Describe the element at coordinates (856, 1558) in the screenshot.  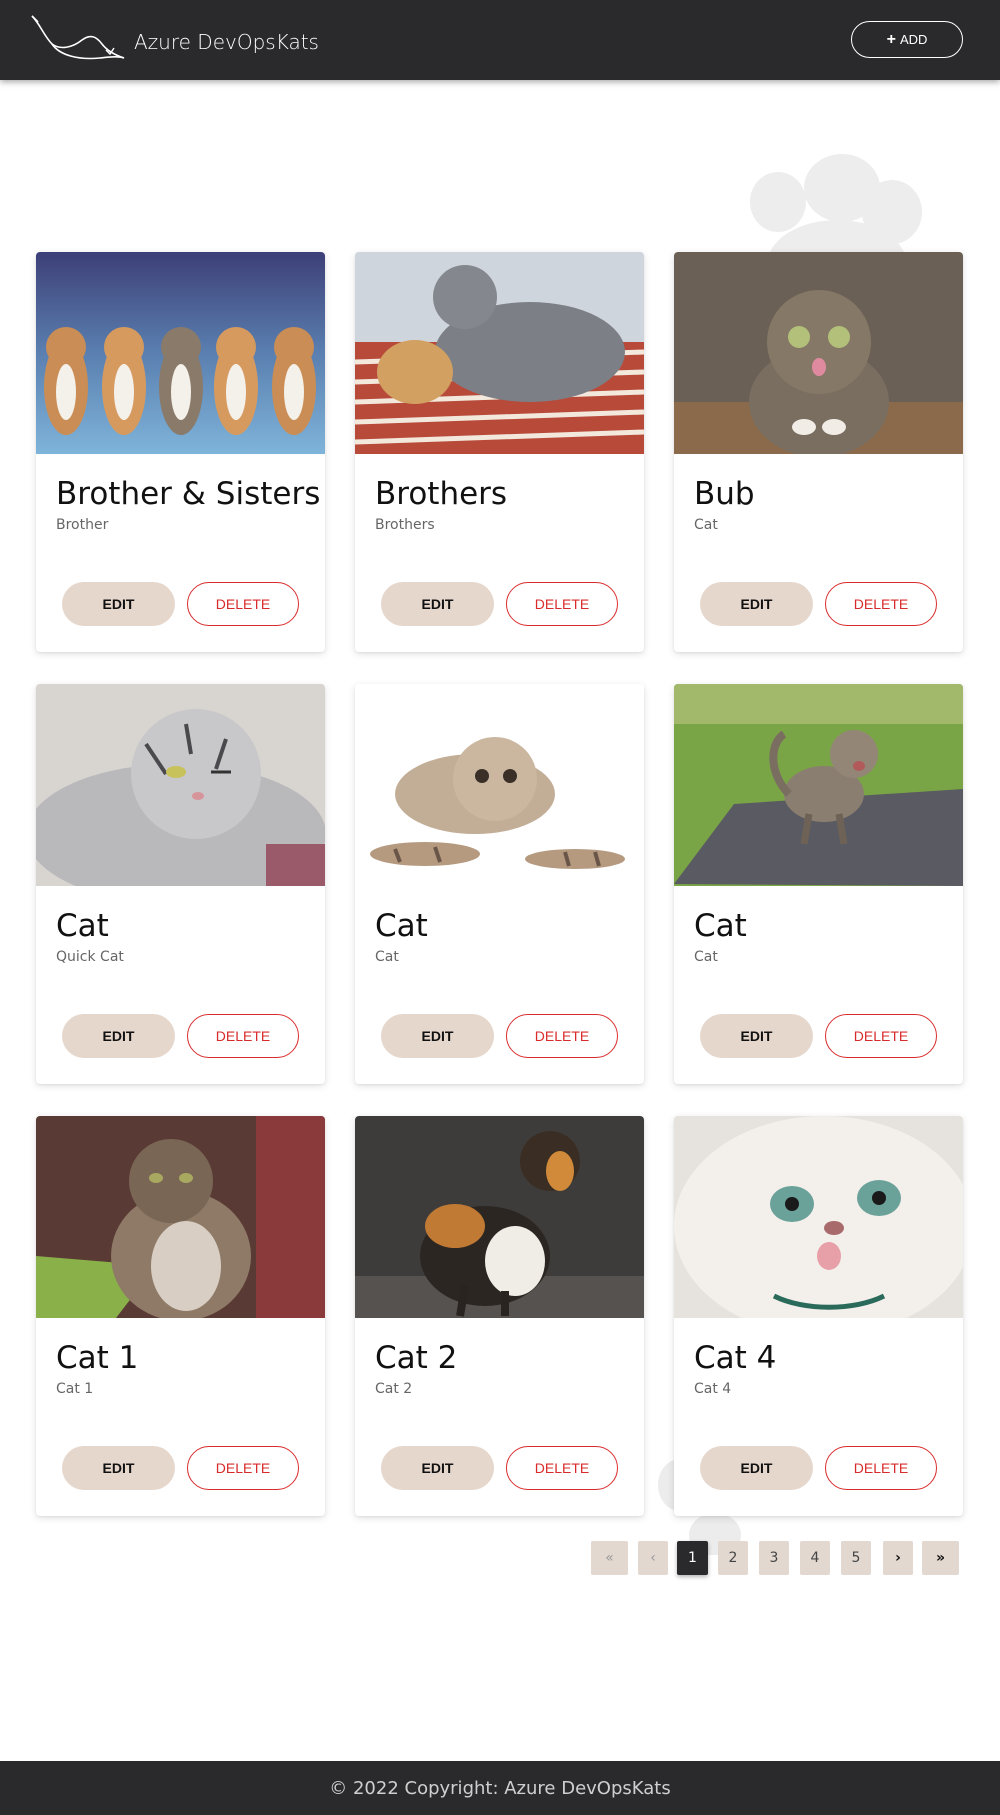
I see `page-button-5: 5` at that location.